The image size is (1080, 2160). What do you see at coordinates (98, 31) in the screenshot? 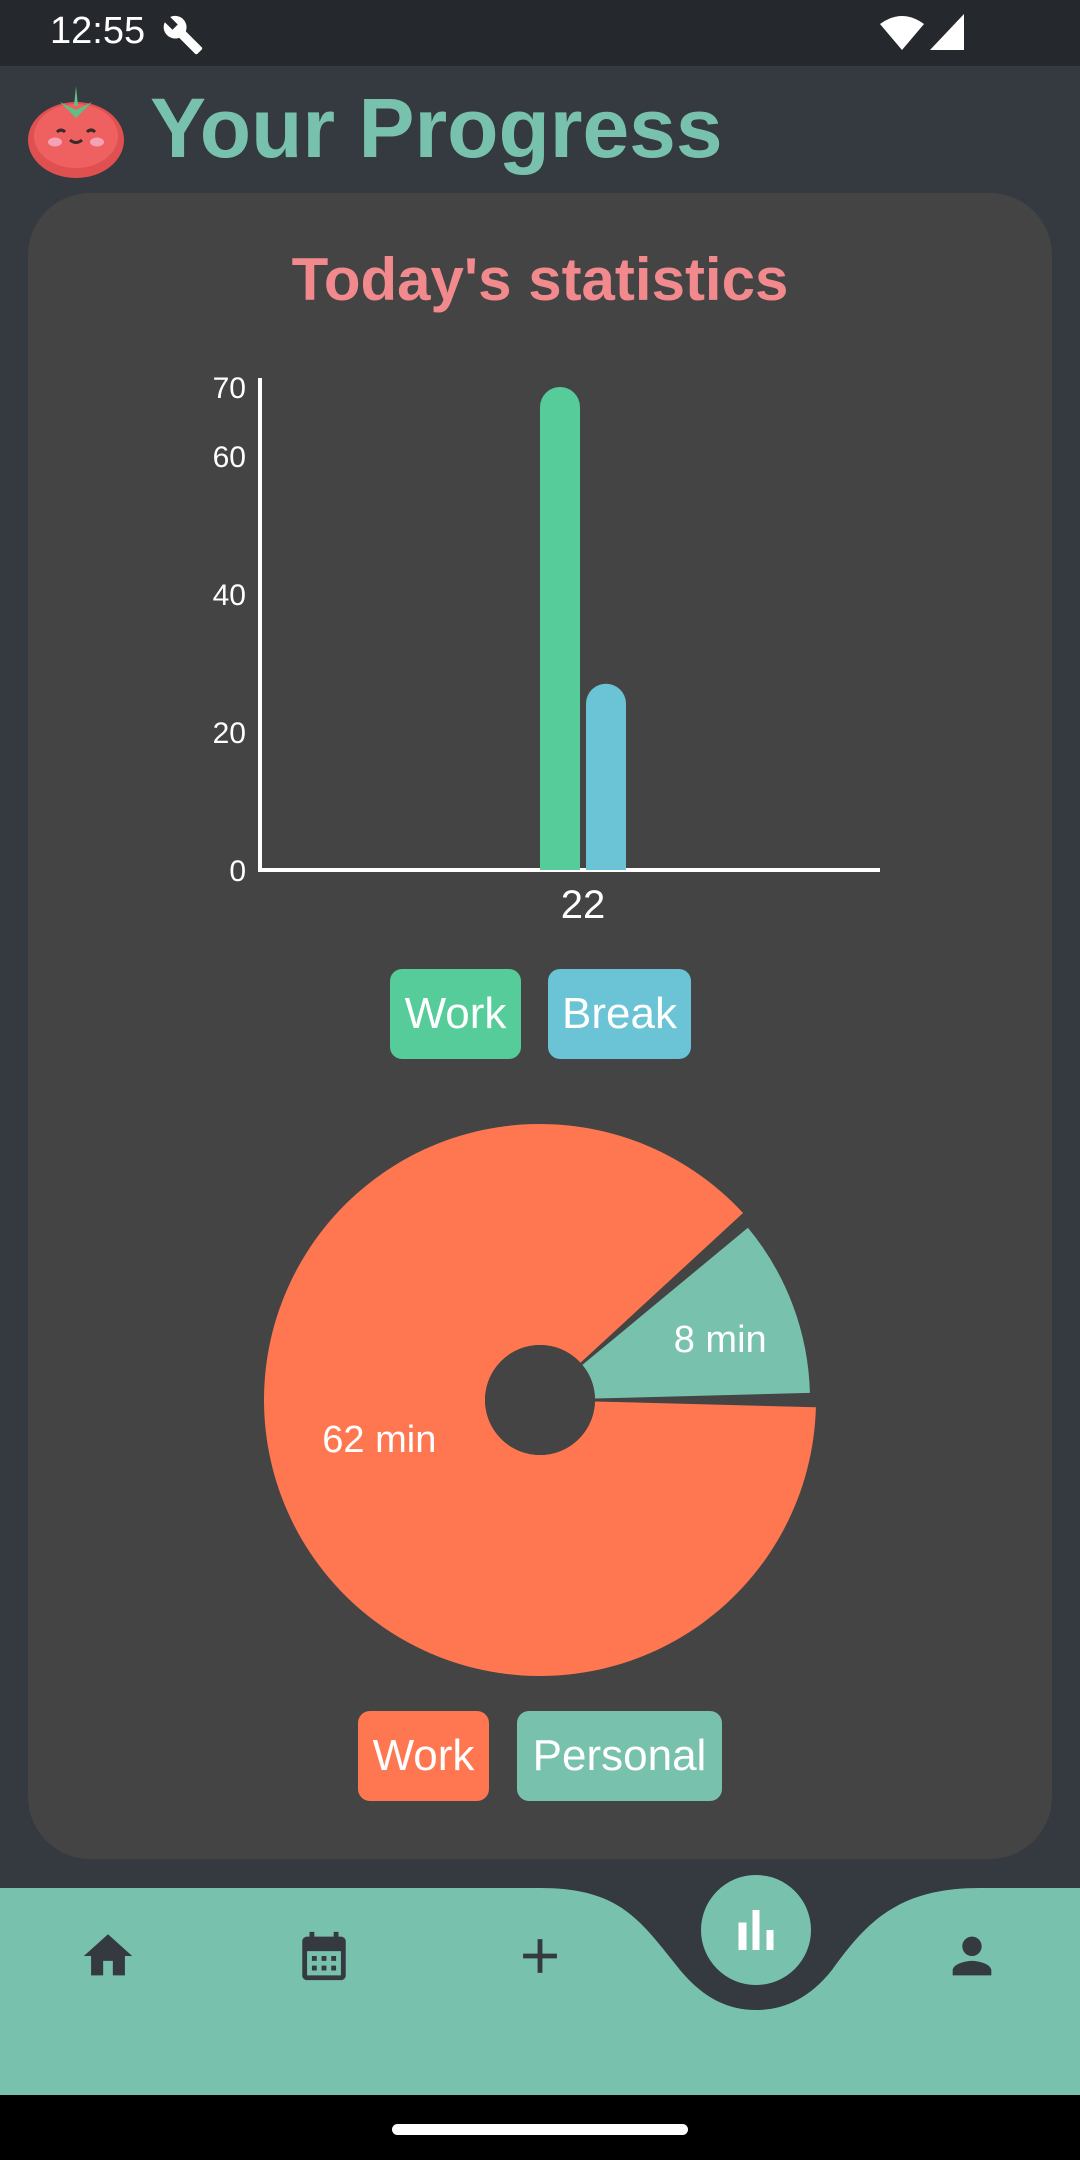
I see `status-time: 12:55` at bounding box center [98, 31].